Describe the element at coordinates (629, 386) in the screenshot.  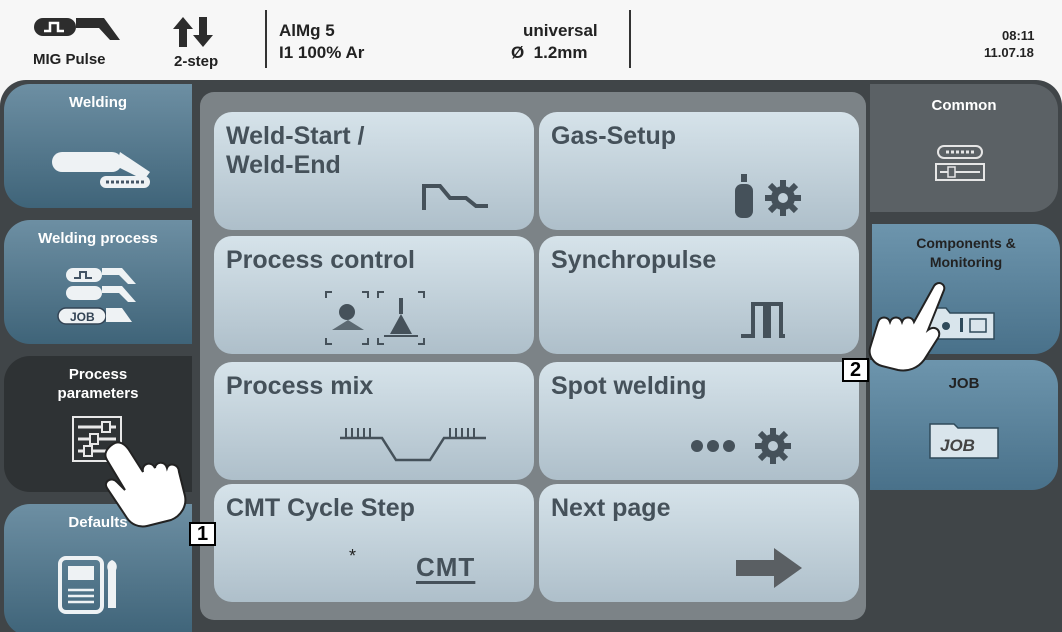
I see `tile-label: Spot welding` at that location.